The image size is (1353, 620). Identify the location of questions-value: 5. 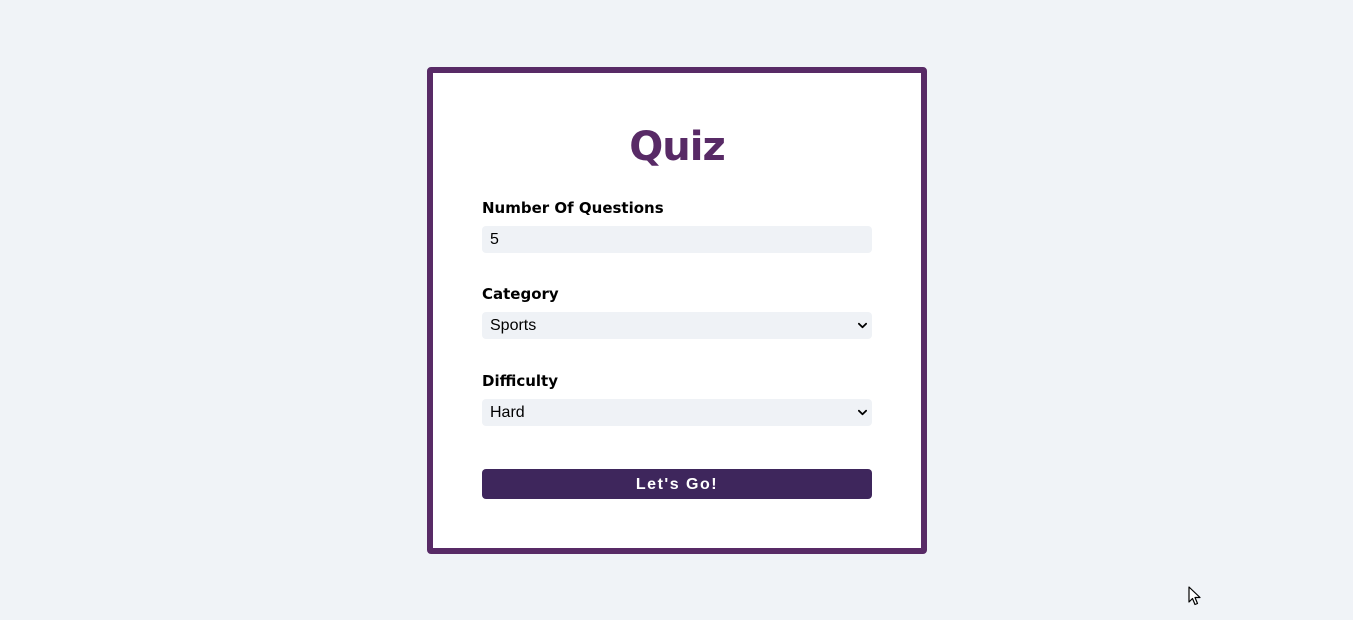
(494, 239).